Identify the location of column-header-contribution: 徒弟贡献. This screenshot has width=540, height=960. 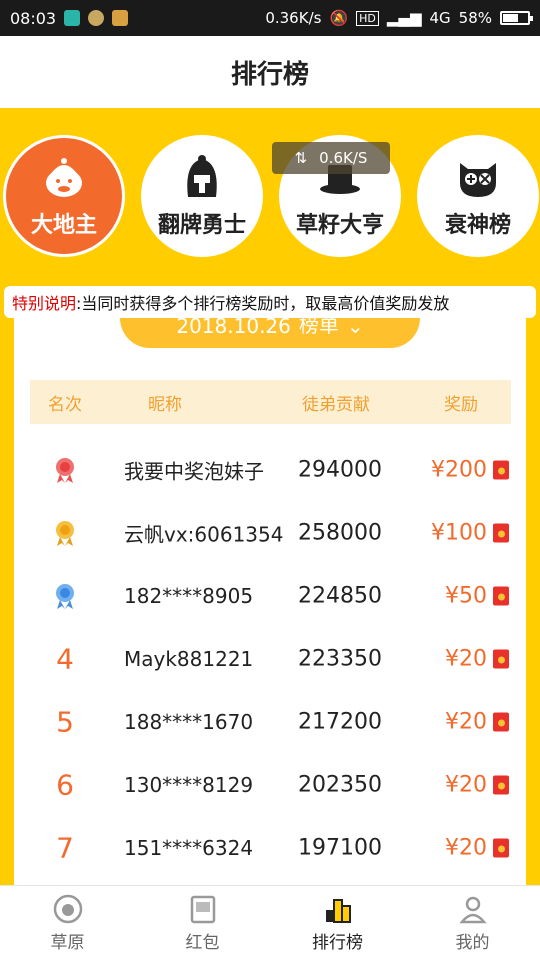
(336, 404).